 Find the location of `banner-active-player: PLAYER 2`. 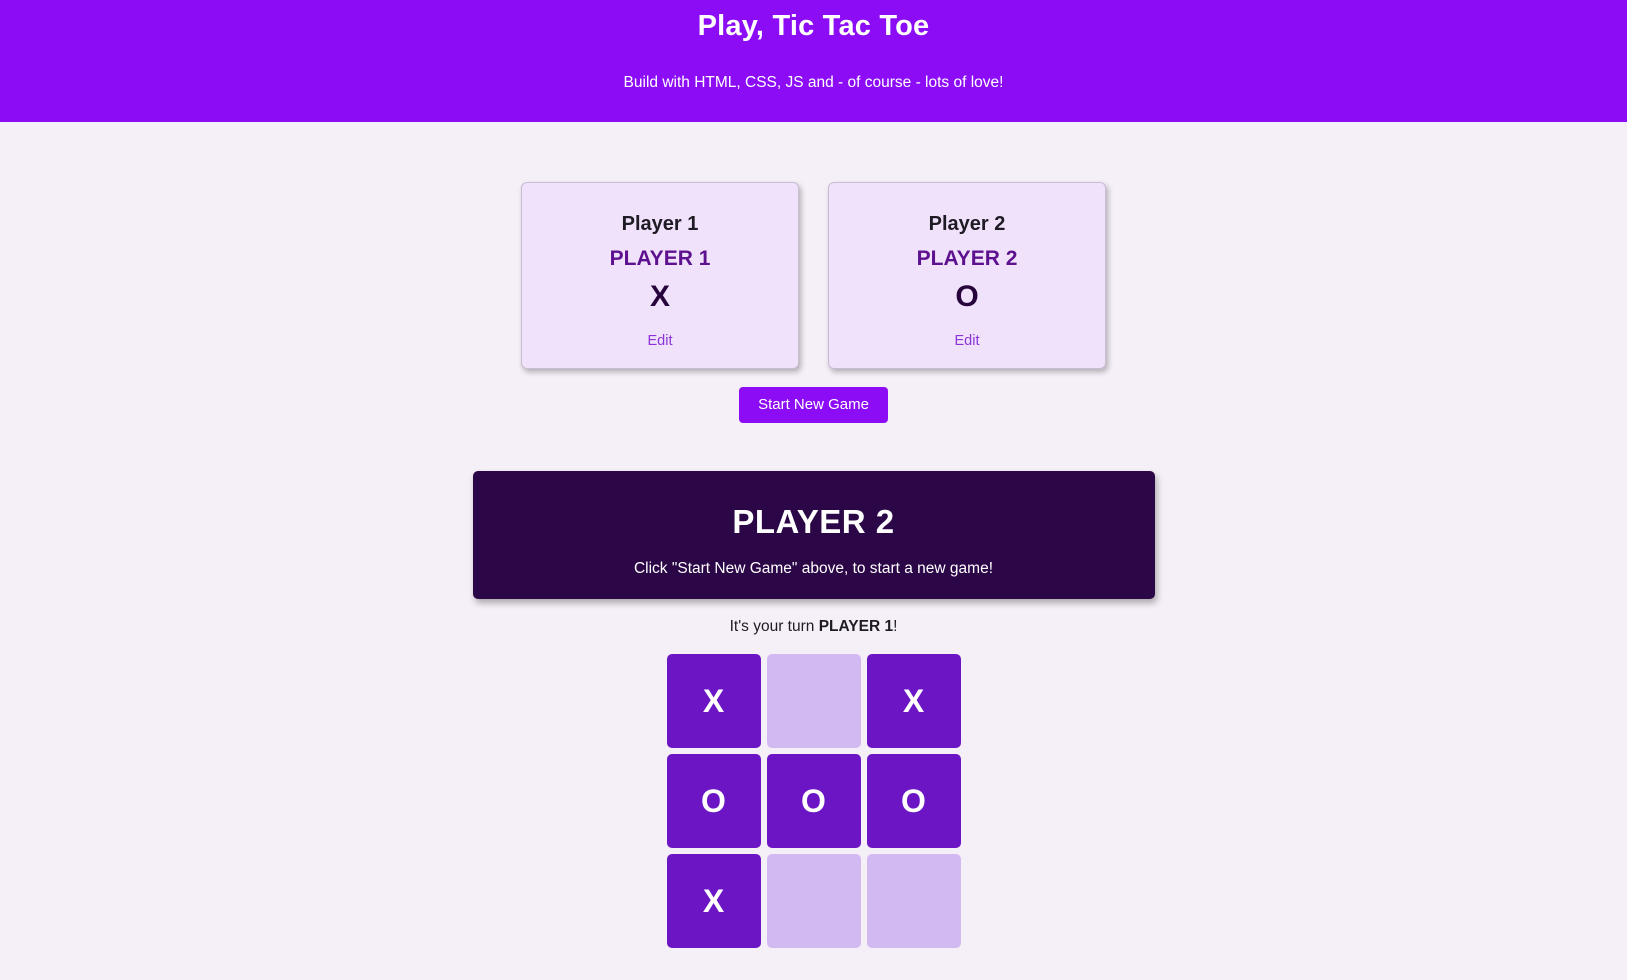

banner-active-player: PLAYER 2 is located at coordinates (813, 521).